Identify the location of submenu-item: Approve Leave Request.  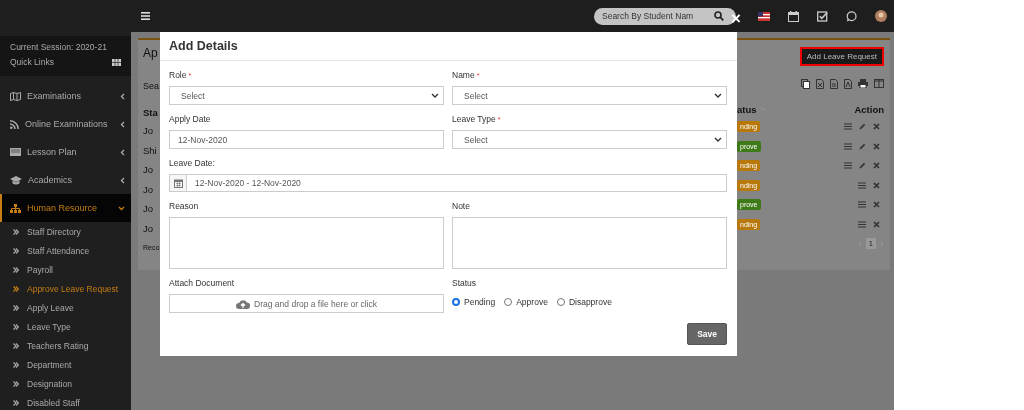
(65, 288).